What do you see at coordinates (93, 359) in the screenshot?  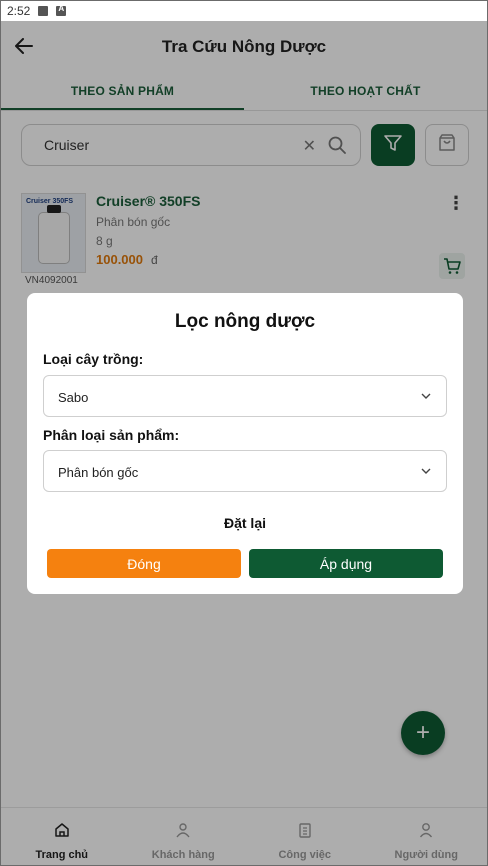 I see `crop-type-label: Loại cây trồng:` at bounding box center [93, 359].